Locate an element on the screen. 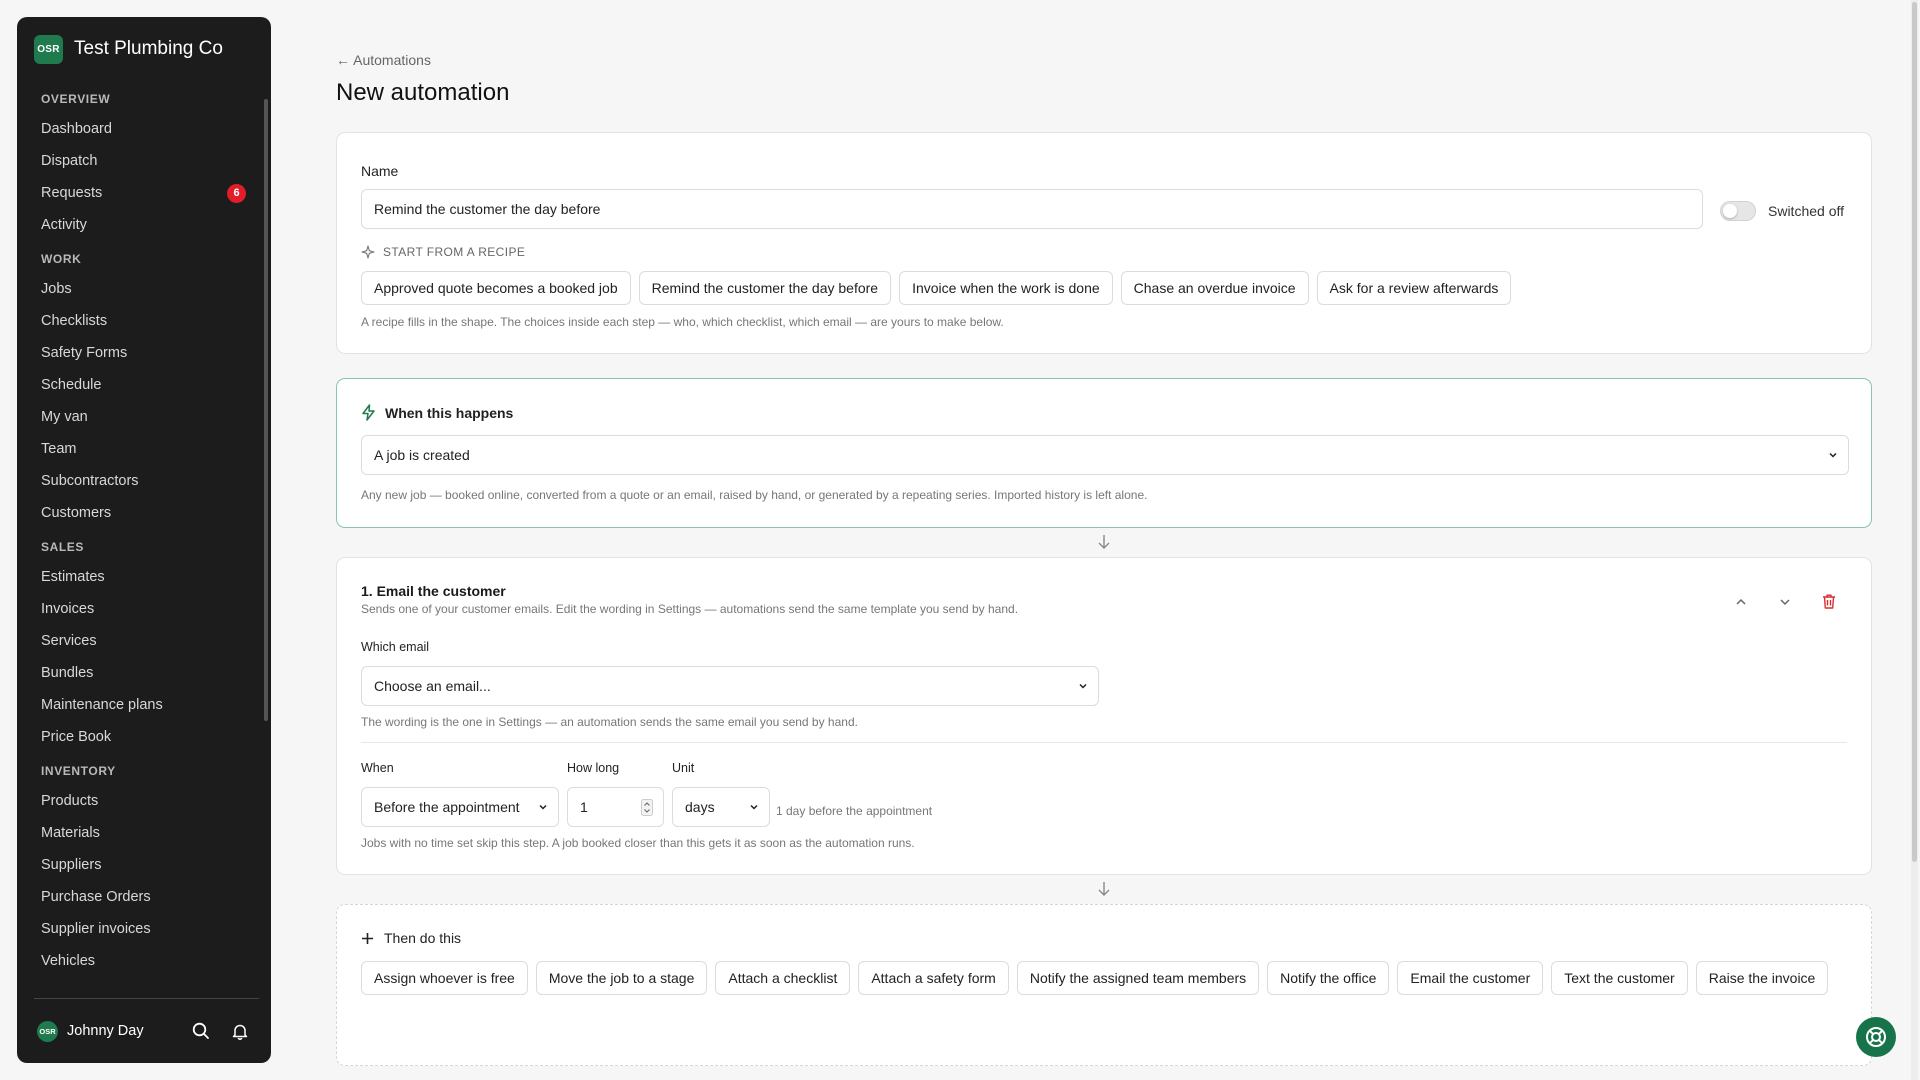 This screenshot has width=1920, height=1080. user-menu: OSR Johnny Day is located at coordinates (144, 1031).